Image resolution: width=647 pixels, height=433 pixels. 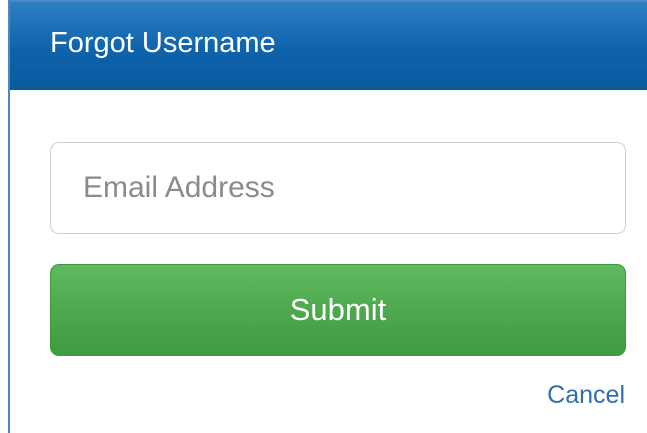 What do you see at coordinates (586, 395) in the screenshot?
I see `cancel-link: Cancel` at bounding box center [586, 395].